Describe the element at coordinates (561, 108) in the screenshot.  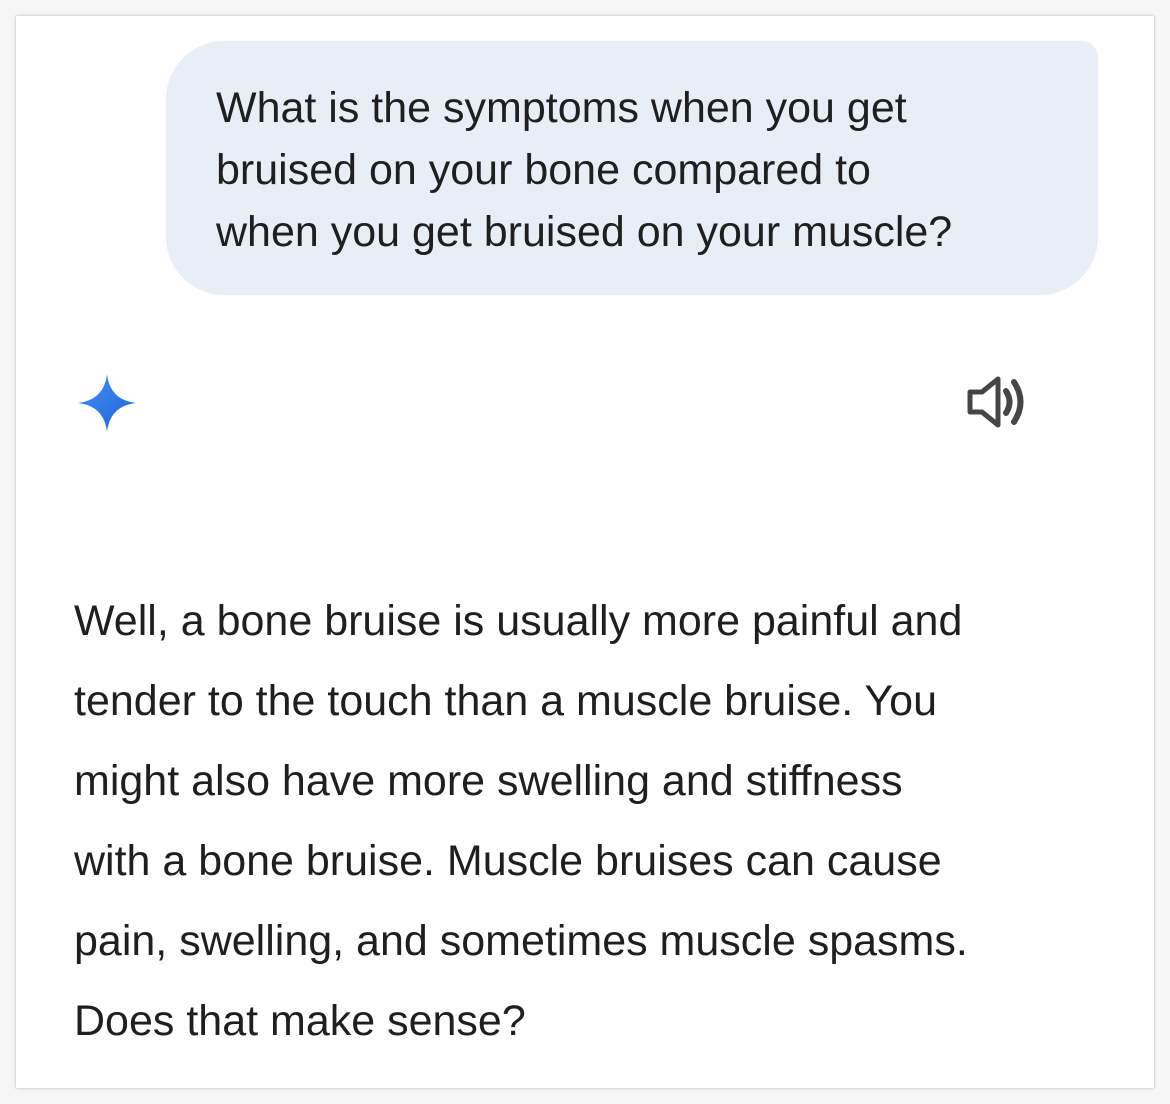
I see `user-message-line: What is the symptoms when you get` at that location.